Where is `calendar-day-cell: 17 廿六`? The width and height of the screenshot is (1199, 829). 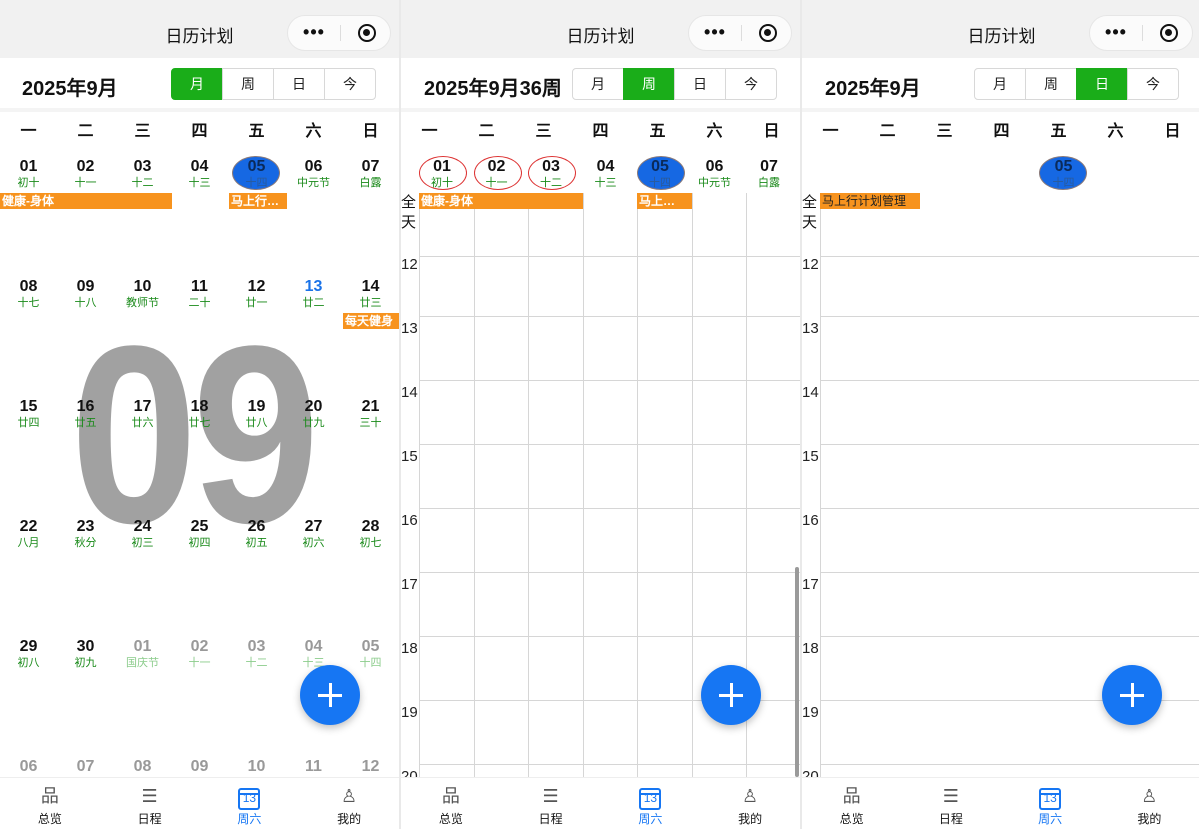 calendar-day-cell: 17 廿六 is located at coordinates (142, 414).